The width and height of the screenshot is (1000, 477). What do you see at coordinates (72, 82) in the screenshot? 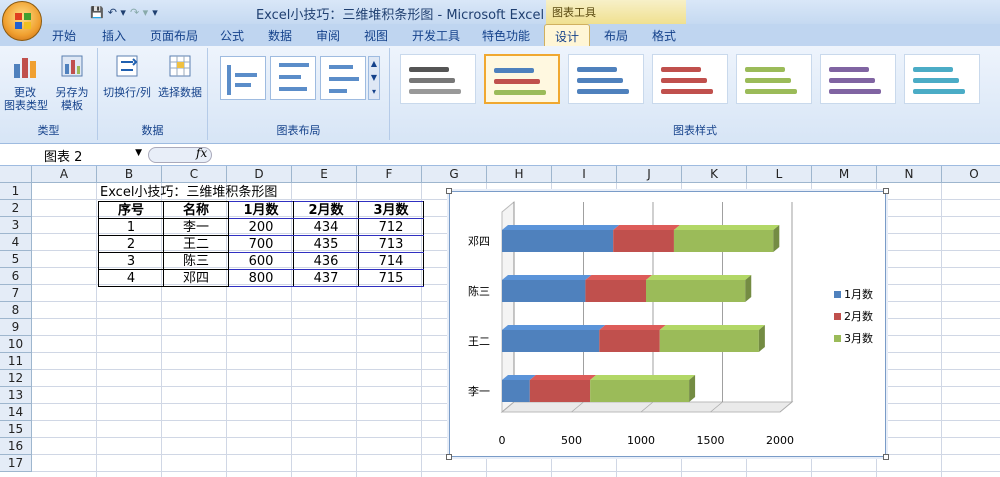
I see `save-as-template-button: 另存为 模板` at bounding box center [72, 82].